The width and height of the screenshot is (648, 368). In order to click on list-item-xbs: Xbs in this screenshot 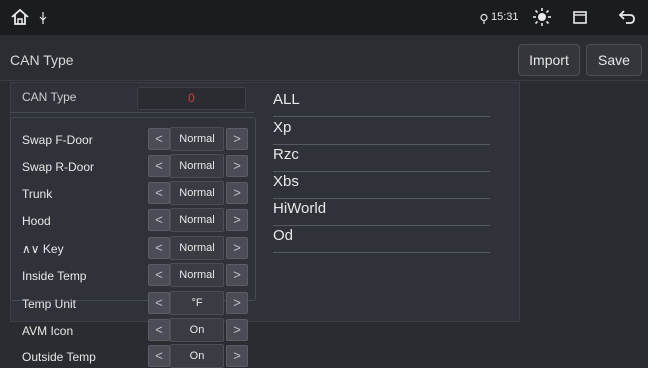, I will do `click(381, 184)`.